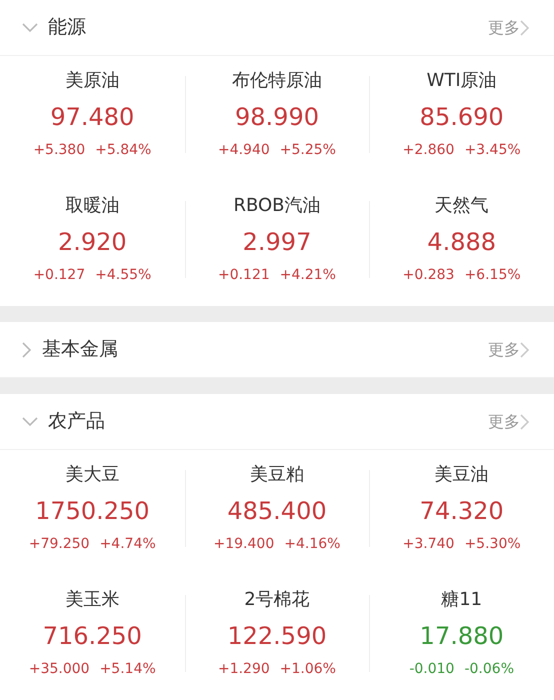  I want to click on quote-percent: +6.15%, so click(492, 275).